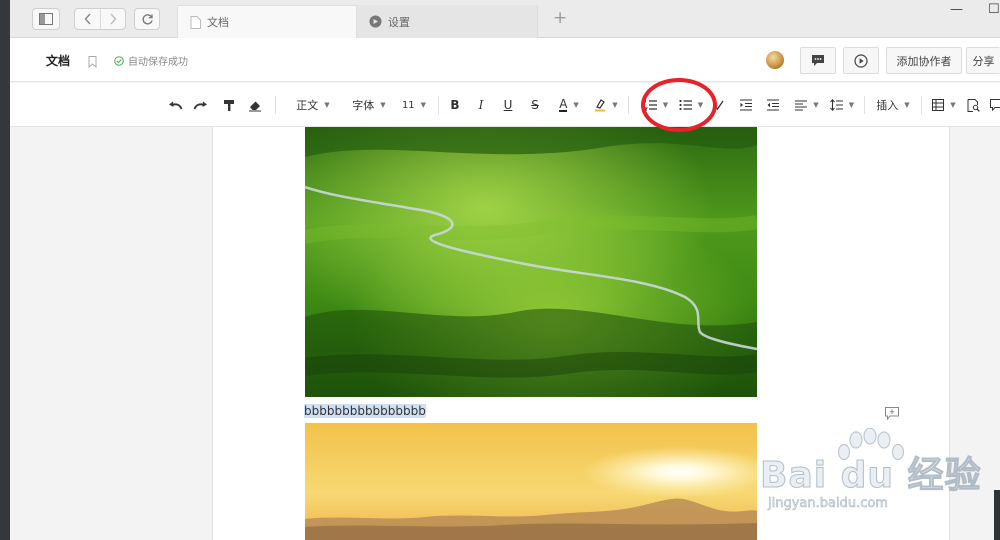 The width and height of the screenshot is (1000, 540). I want to click on comment-outline-icon, so click(995, 105).